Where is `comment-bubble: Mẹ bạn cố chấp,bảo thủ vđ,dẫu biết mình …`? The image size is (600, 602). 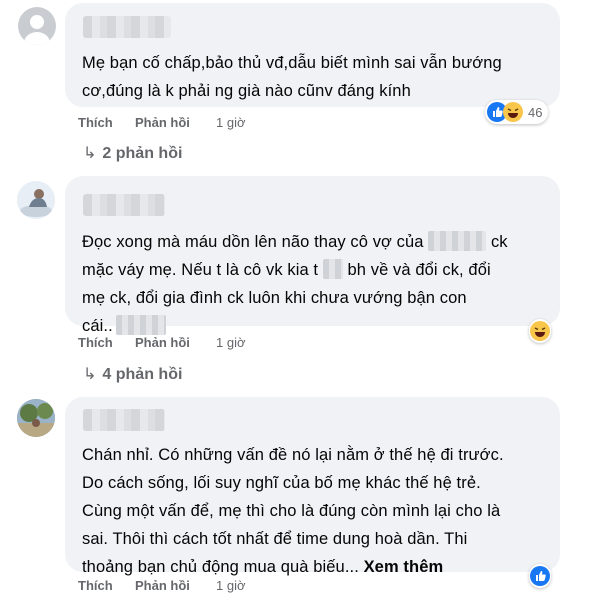
comment-bubble: Mẹ bạn cố chấp,bảo thủ vđ,dẫu biết mình … is located at coordinates (312, 55).